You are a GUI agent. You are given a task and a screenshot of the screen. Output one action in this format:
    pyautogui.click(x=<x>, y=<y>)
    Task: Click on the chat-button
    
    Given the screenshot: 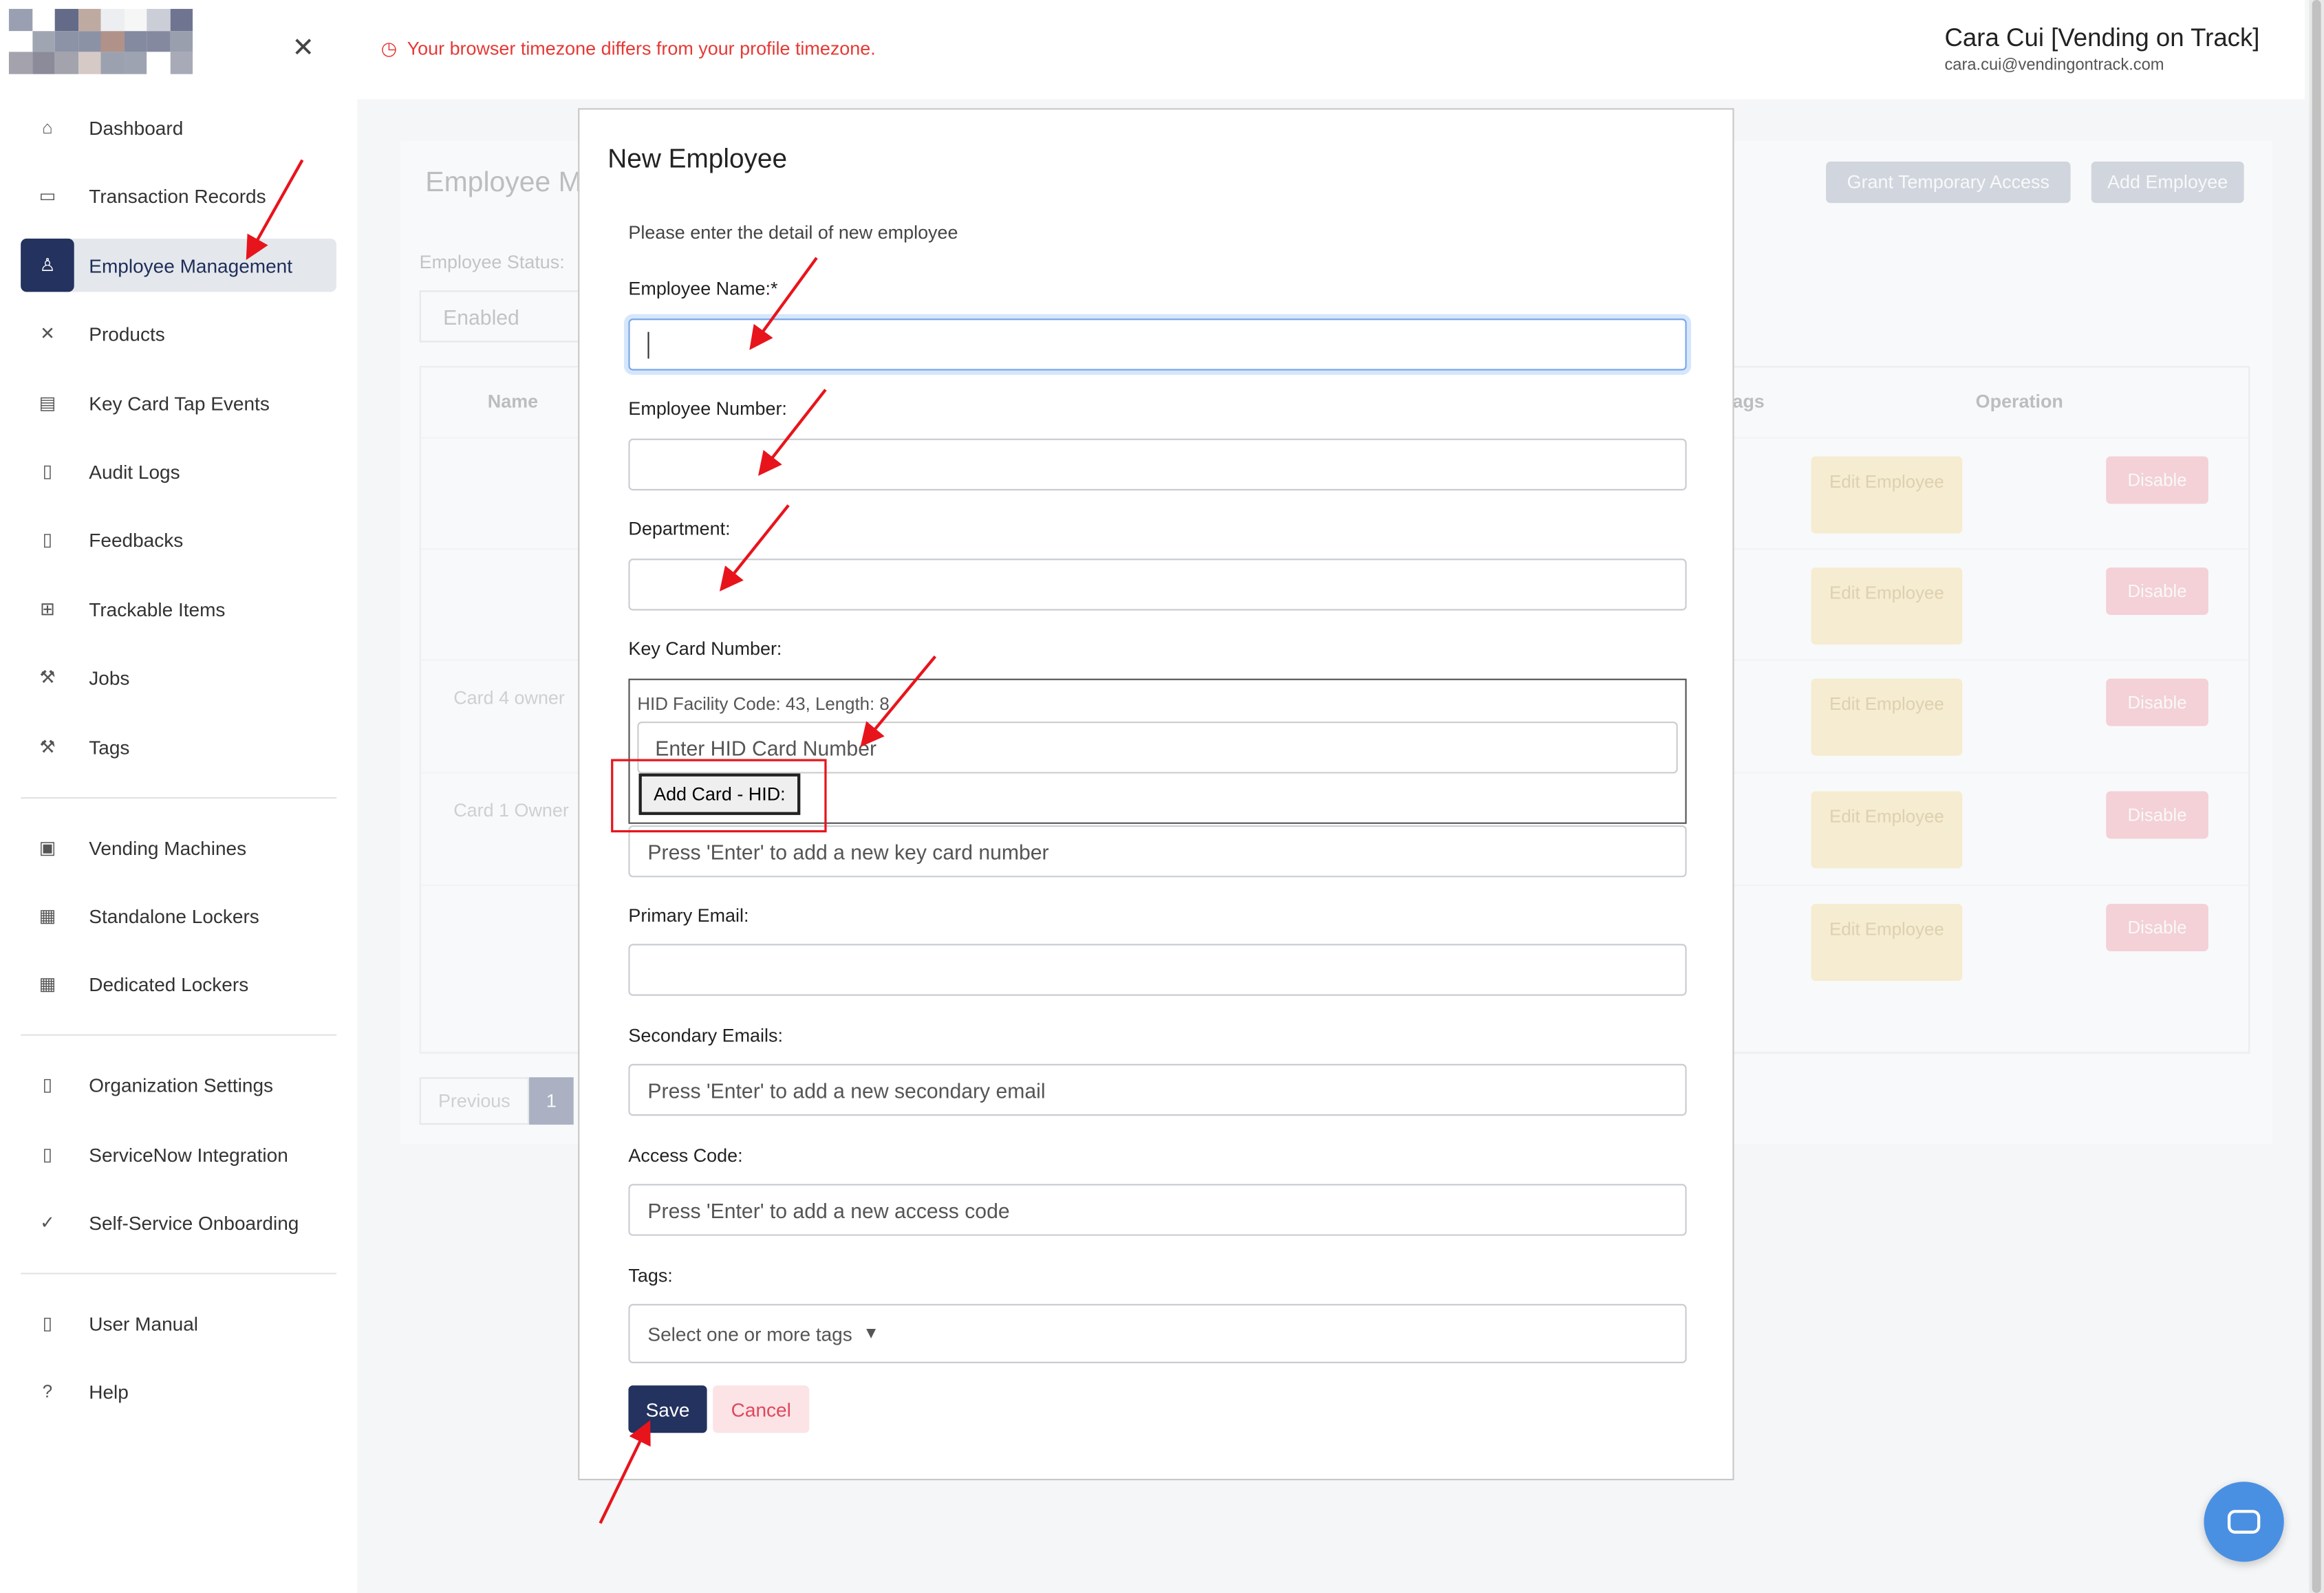 What is the action you would take?
    pyautogui.click(x=2244, y=1522)
    